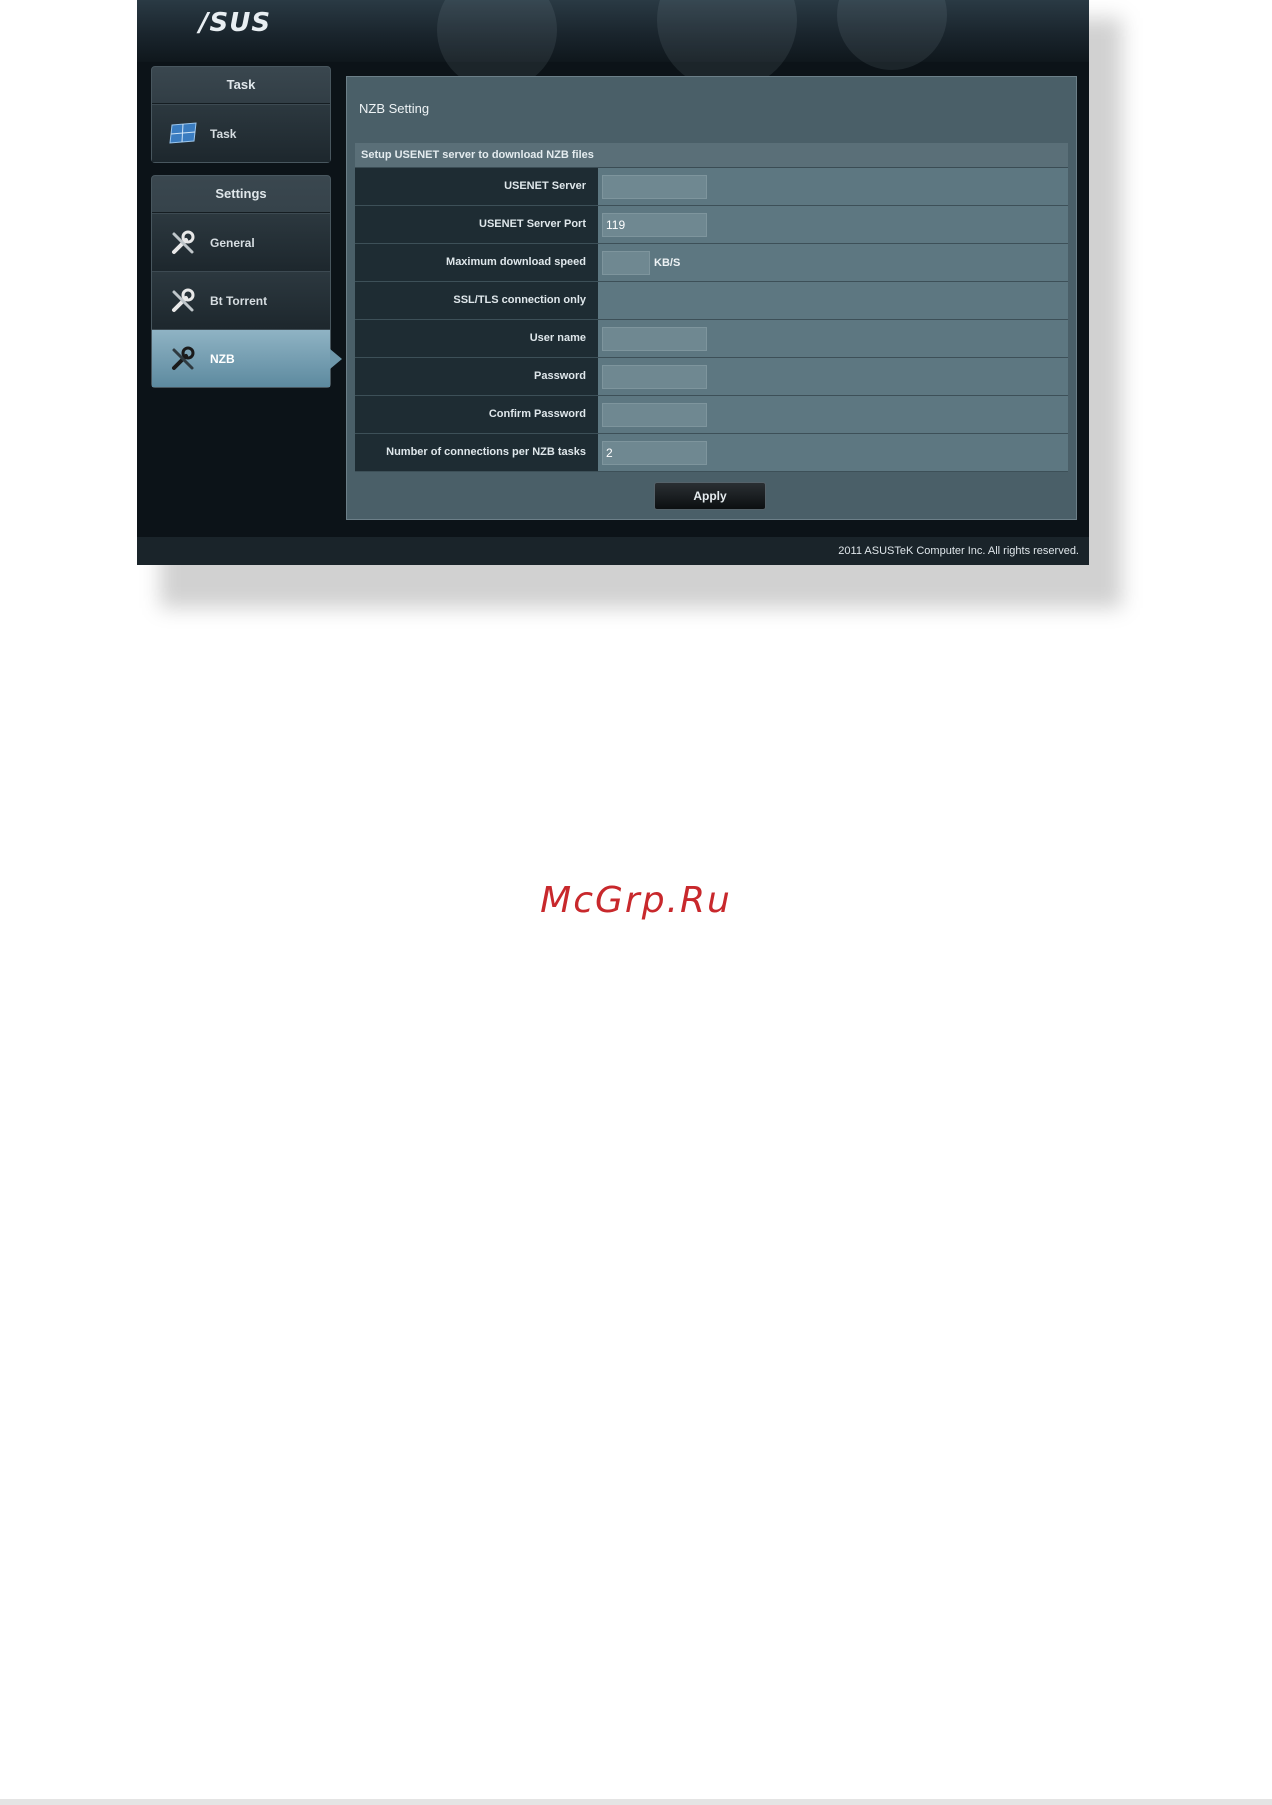  I want to click on table-row: Maximum download speed KB/S, so click(711, 263).